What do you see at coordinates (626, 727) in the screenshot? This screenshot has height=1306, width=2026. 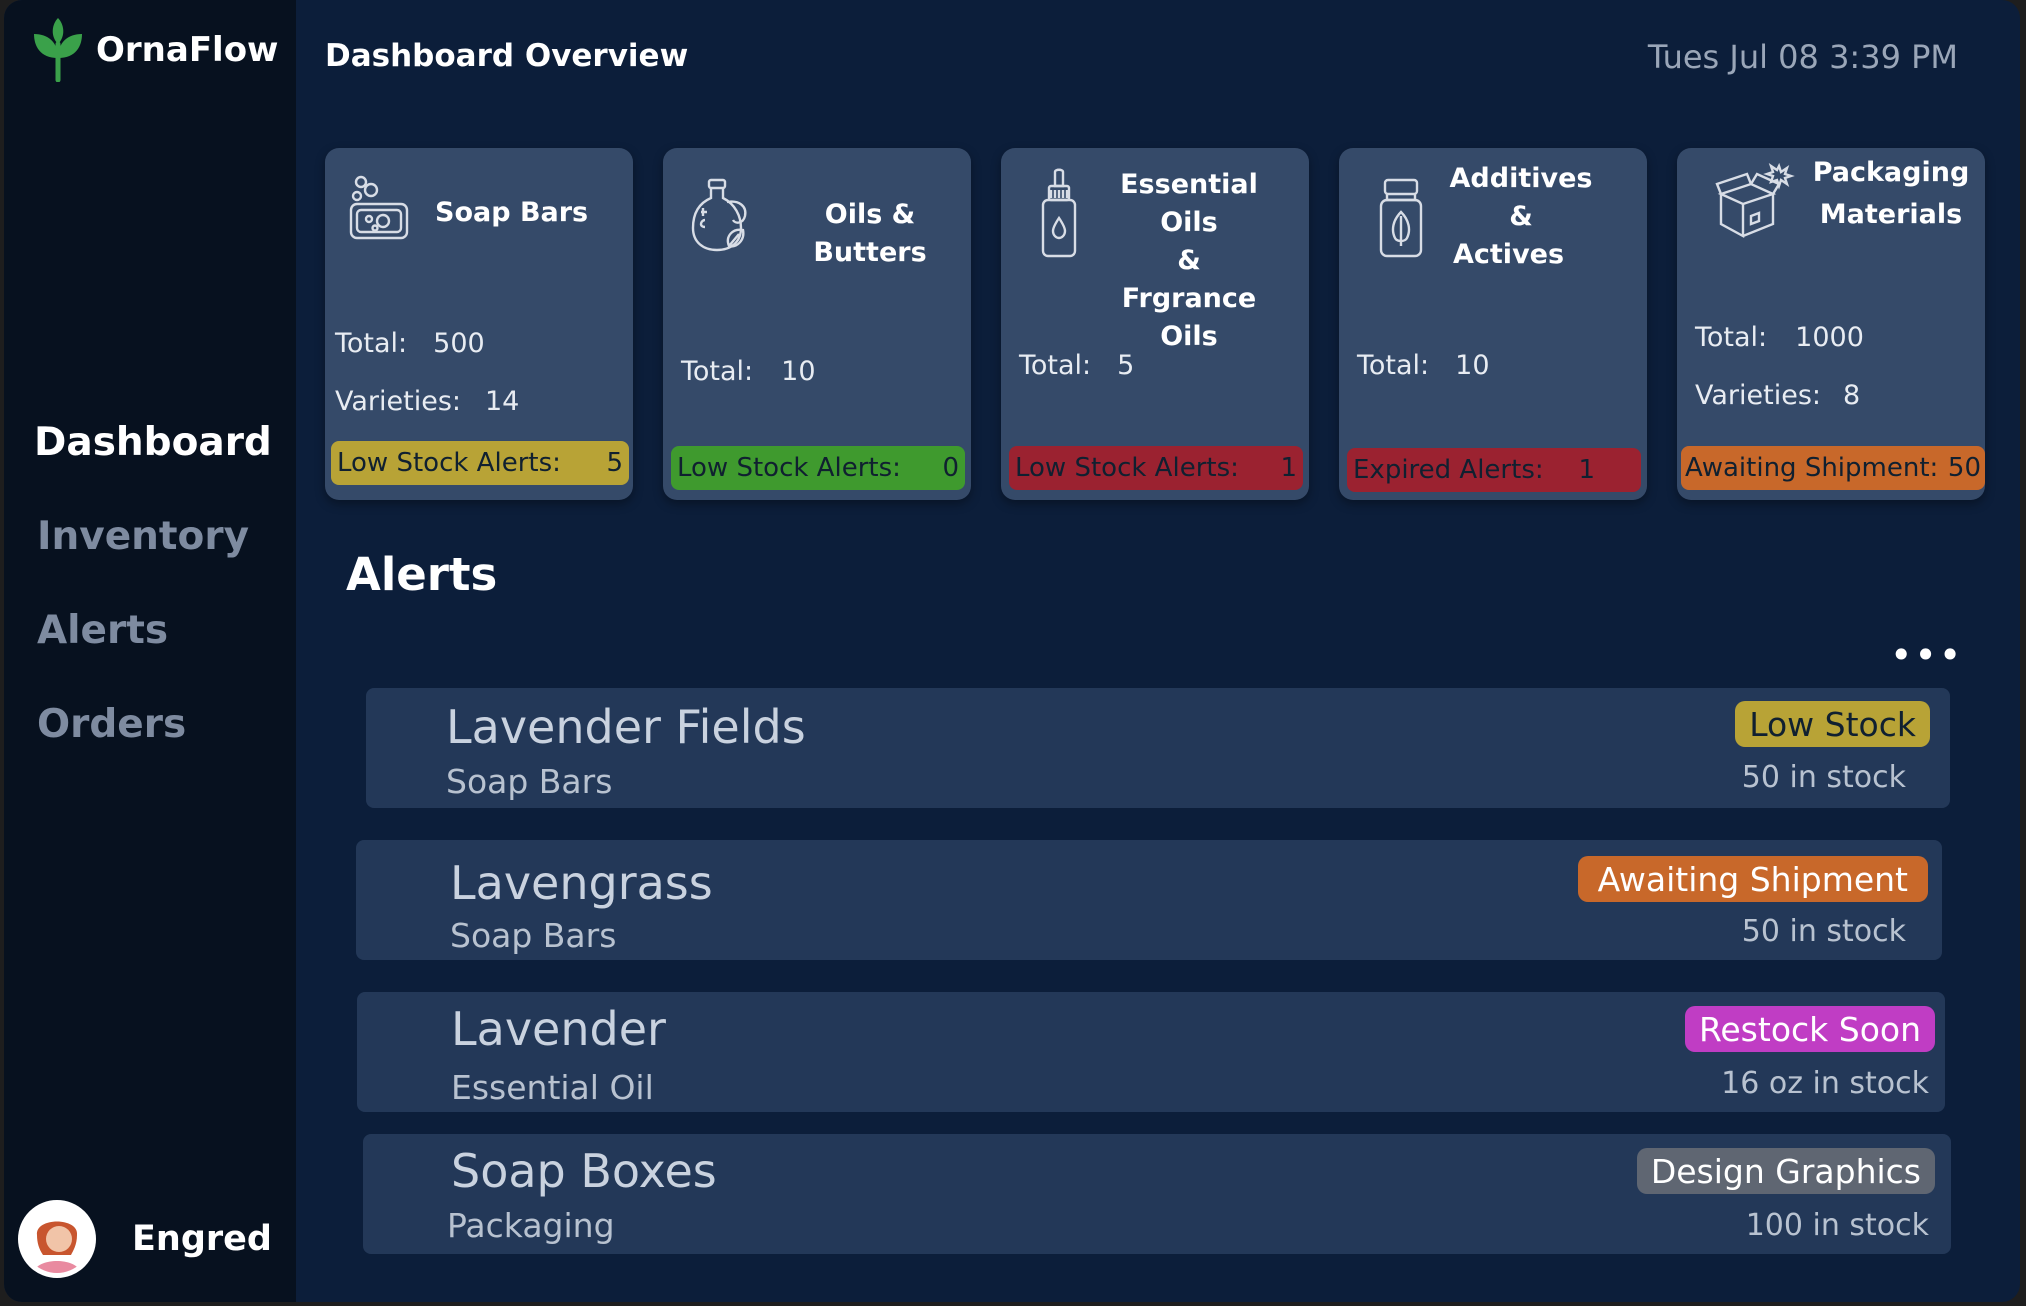 I see `alert-item-name: Lavender Fields` at bounding box center [626, 727].